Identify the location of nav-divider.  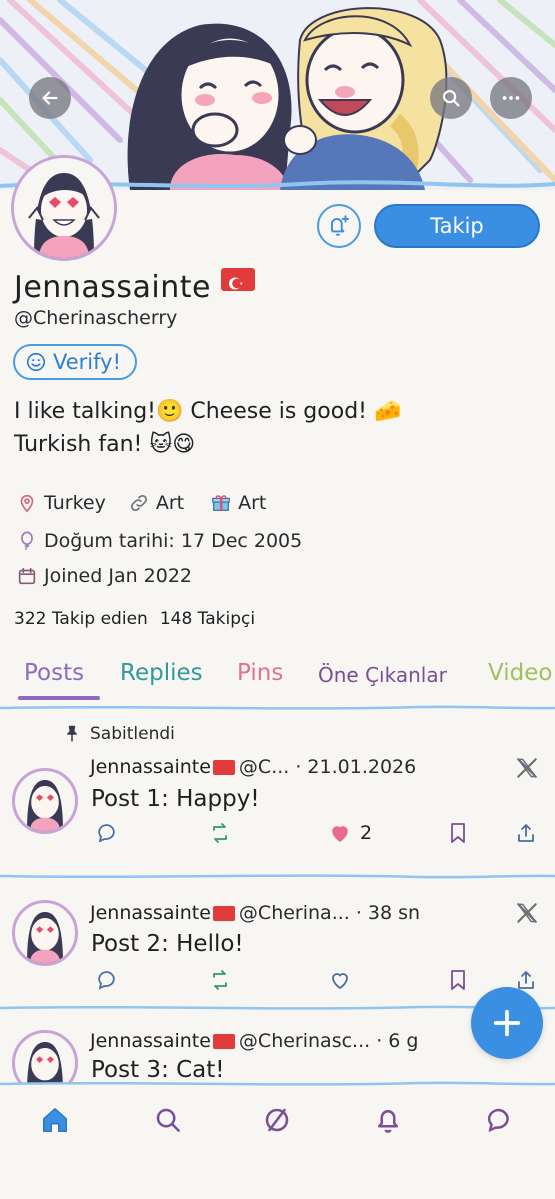
(277, 1083).